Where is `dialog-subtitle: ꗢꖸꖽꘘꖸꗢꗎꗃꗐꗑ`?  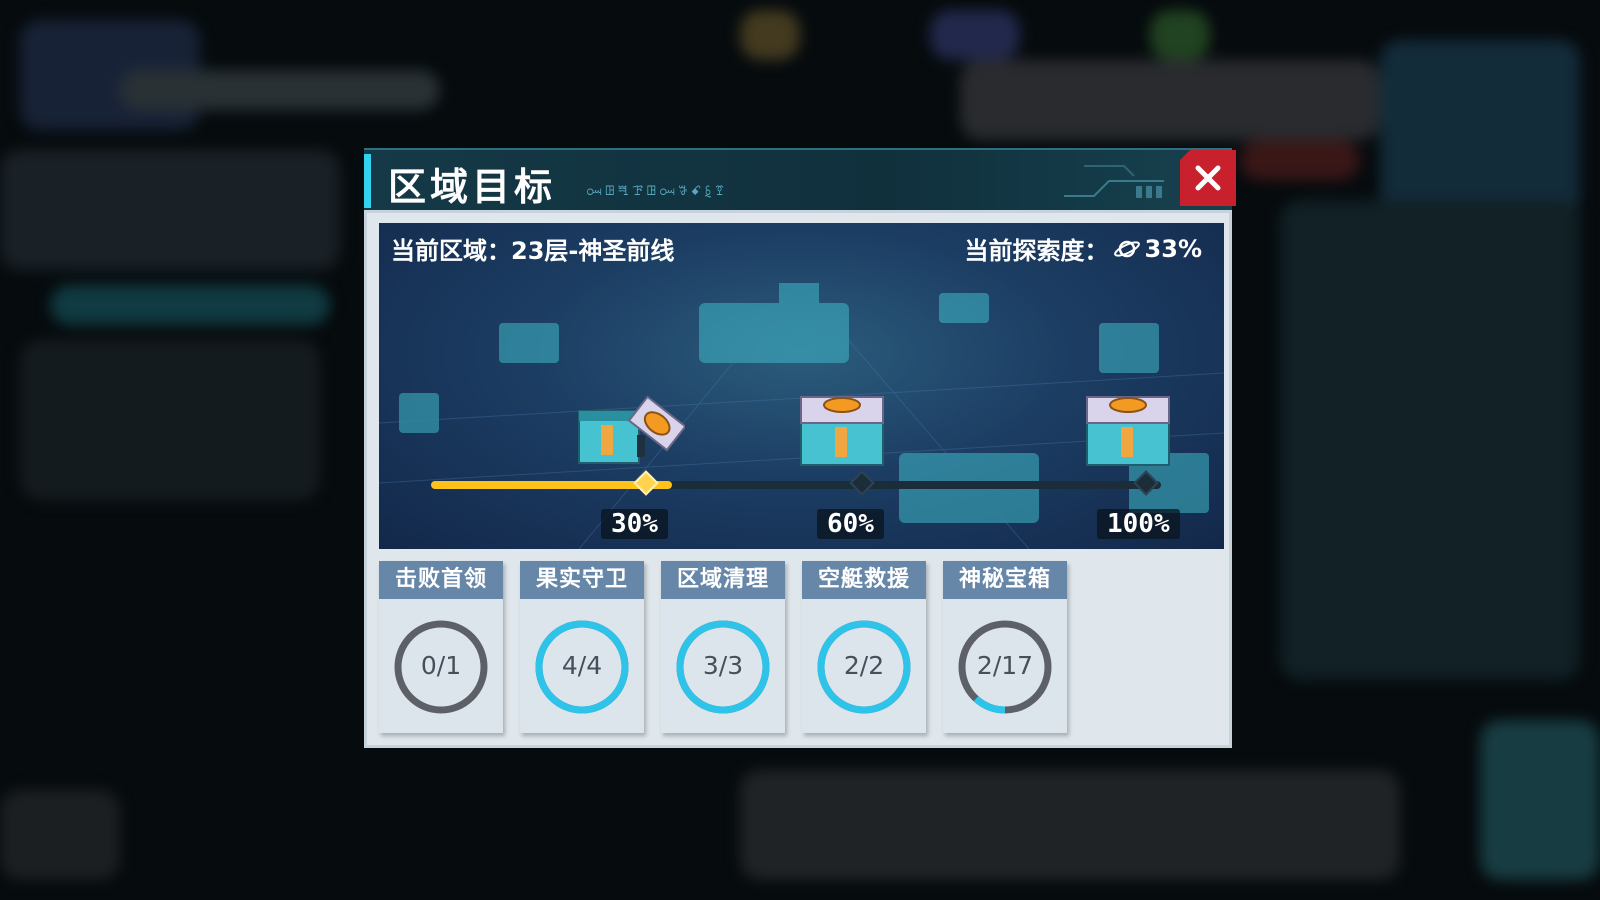 dialog-subtitle: ꗢꖸꖽꘘꖸꗢꗎꗃꗐꗑ is located at coordinates (657, 191).